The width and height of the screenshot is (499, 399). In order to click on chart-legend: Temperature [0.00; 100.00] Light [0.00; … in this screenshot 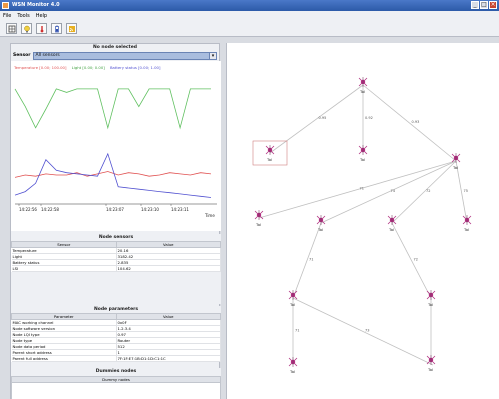, I will do `click(89, 67)`.